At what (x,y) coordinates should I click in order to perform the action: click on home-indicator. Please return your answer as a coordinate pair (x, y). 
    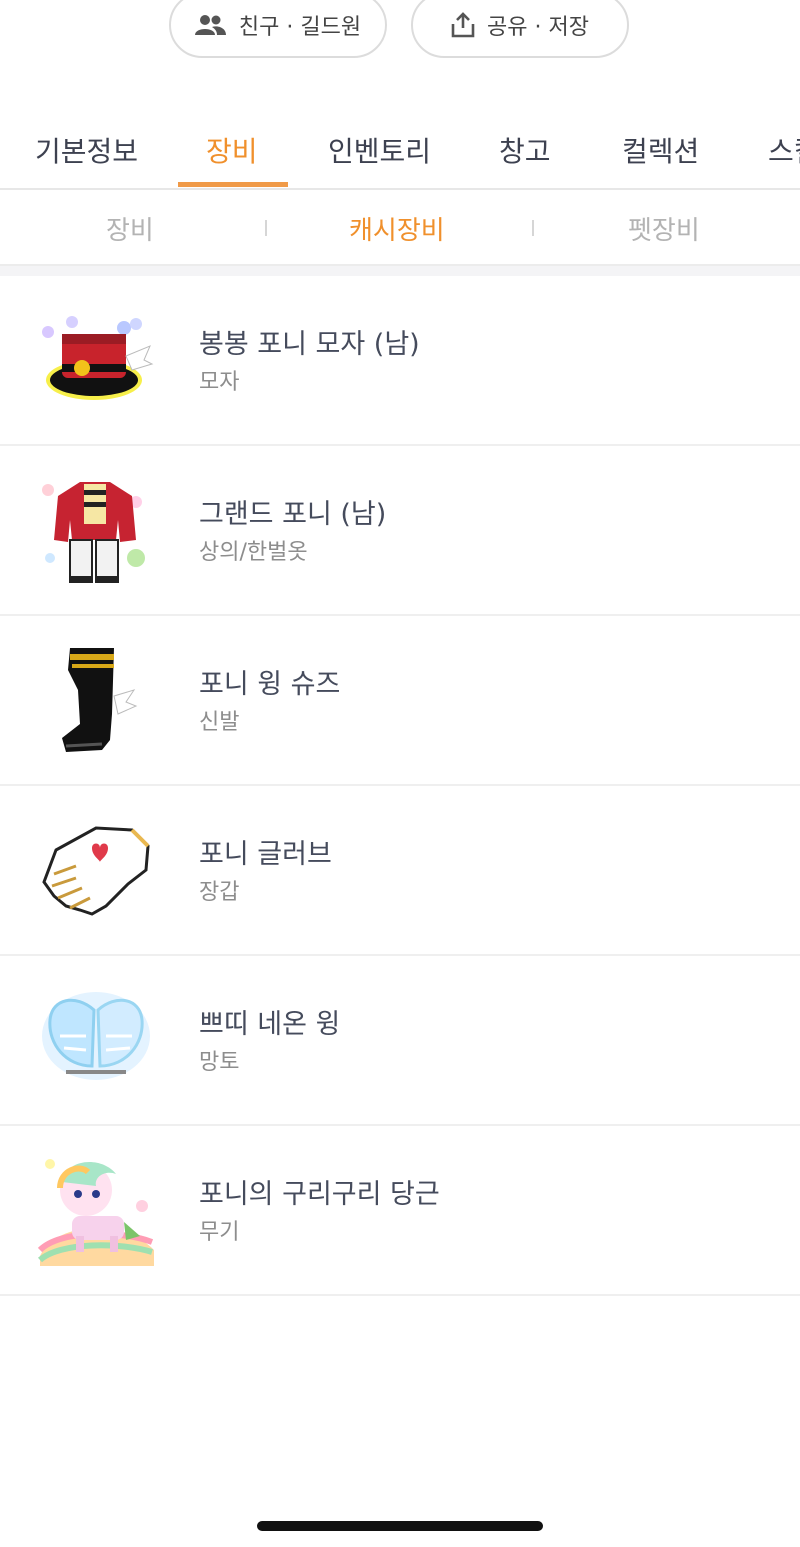
    Looking at the image, I should click on (400, 1526).